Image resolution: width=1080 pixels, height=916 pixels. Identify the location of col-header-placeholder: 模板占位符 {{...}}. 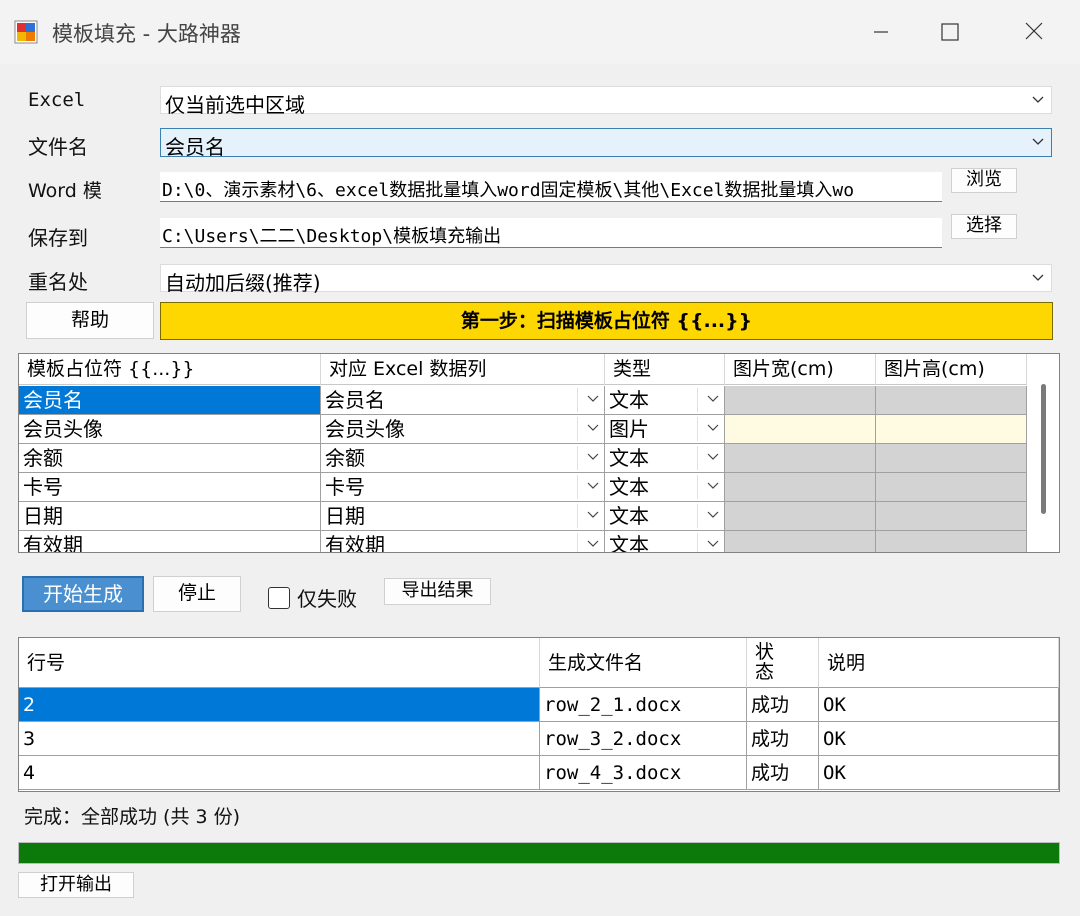
(170, 369).